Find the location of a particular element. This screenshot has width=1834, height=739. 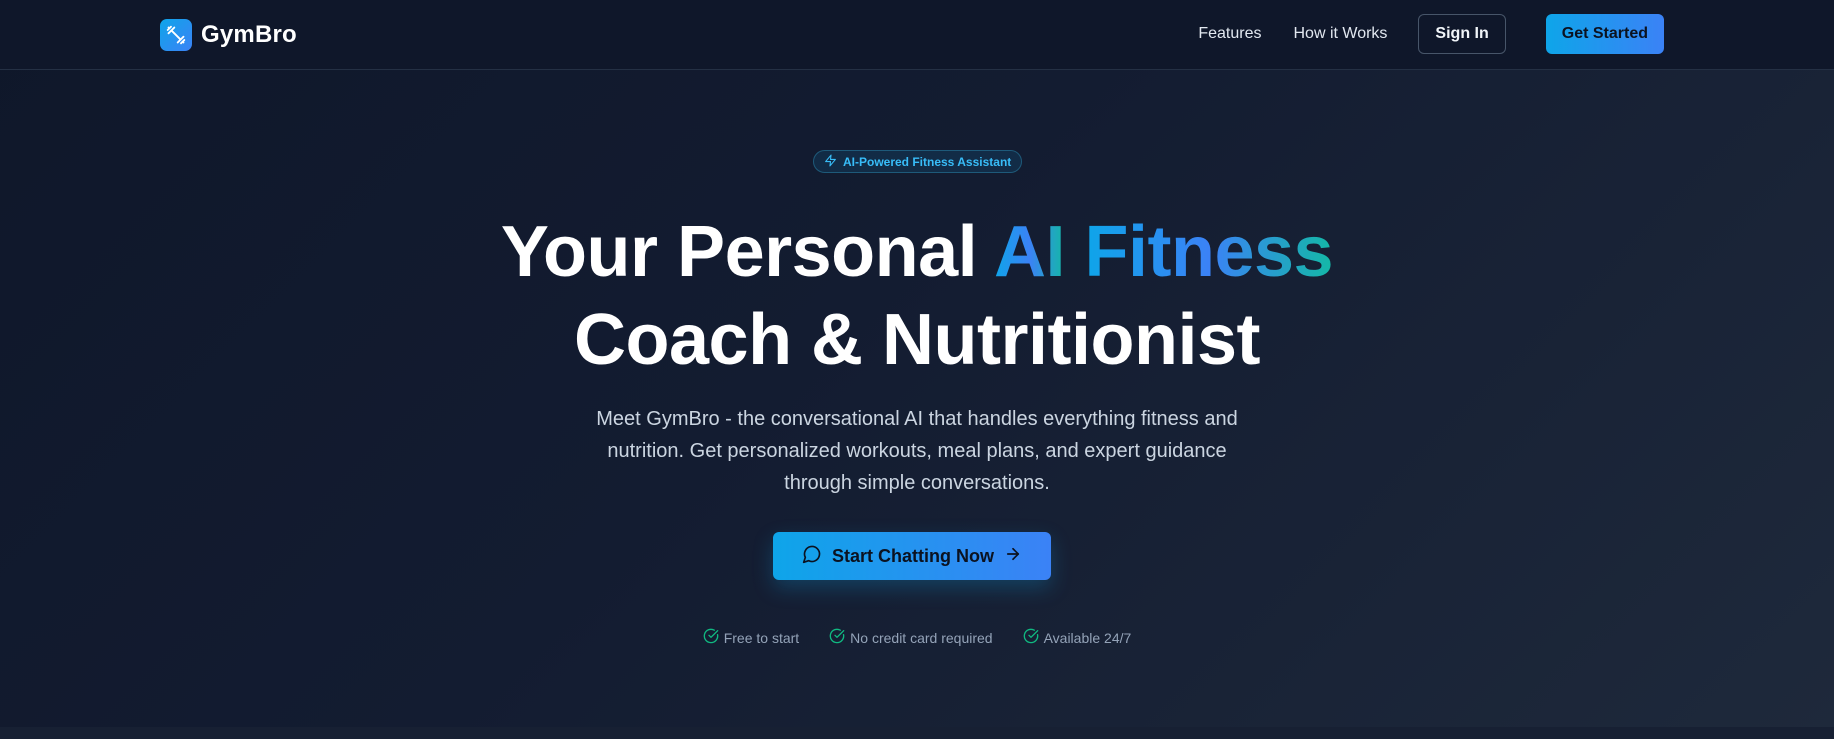

perk-label: No credit card required is located at coordinates (921, 637).